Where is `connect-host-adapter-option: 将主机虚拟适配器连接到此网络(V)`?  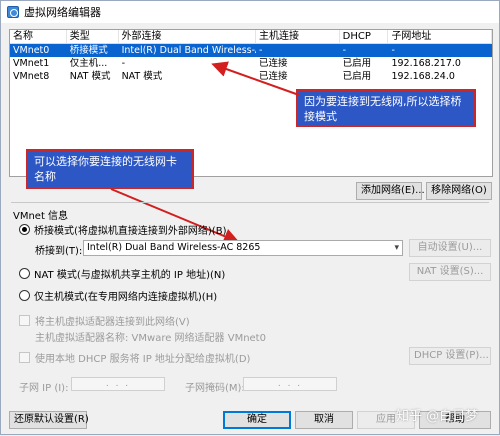
connect-host-adapter-option: 将主机虚拟适配器连接到此网络(V) is located at coordinates (104, 320).